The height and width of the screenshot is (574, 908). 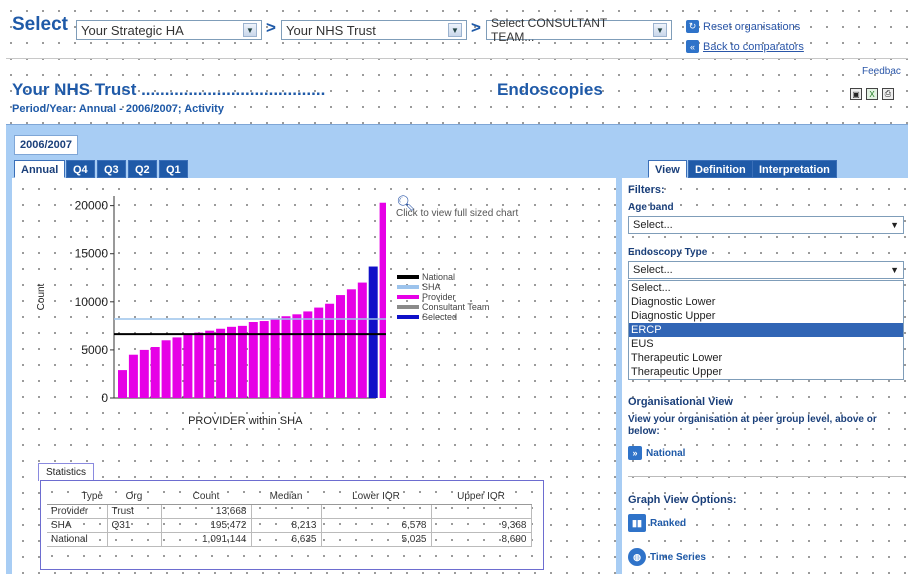 I want to click on tab-view: View, so click(x=667, y=169).